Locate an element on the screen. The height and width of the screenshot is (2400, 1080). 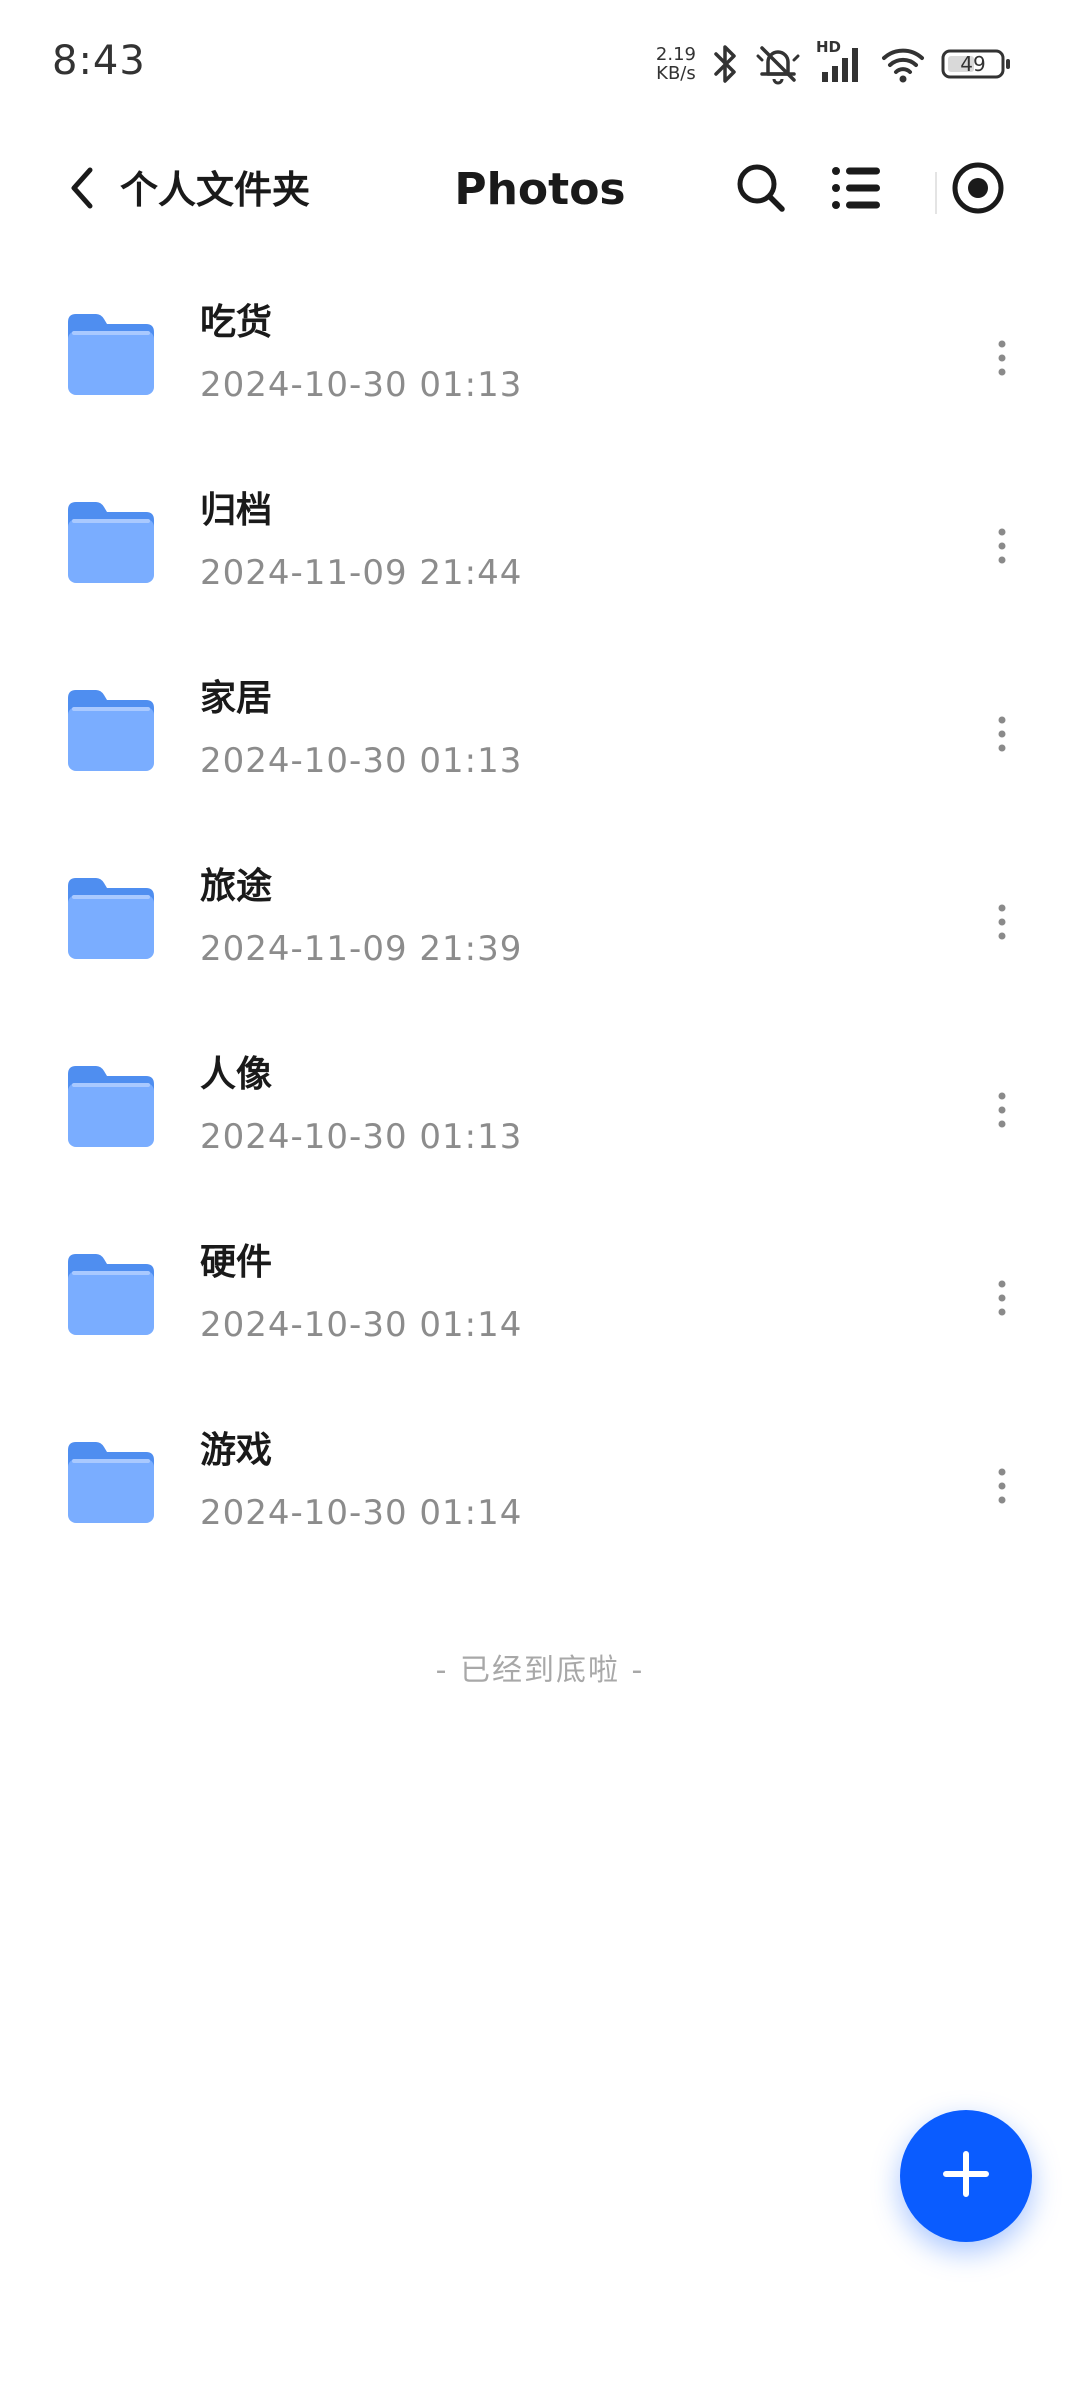
breadcrumb: 个人文件夹 is located at coordinates (215, 190).